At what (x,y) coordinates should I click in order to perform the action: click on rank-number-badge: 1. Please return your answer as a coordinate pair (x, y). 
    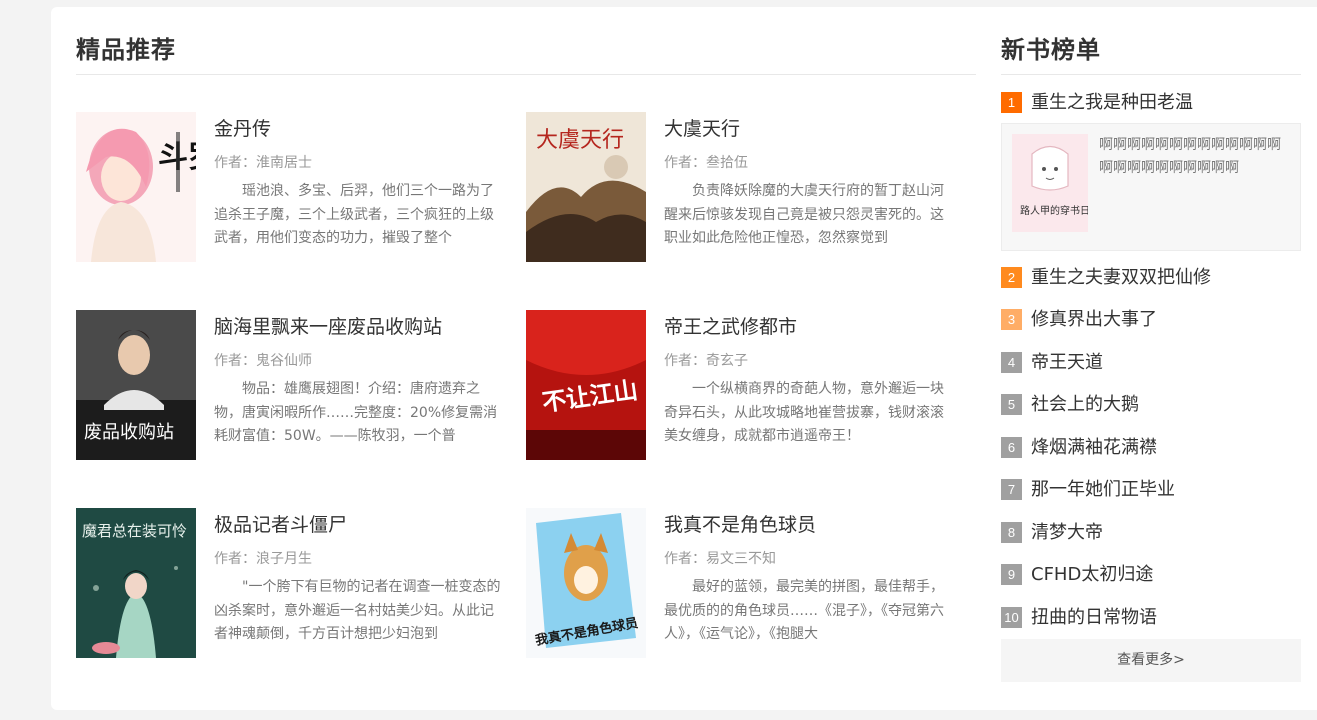
    Looking at the image, I should click on (1011, 102).